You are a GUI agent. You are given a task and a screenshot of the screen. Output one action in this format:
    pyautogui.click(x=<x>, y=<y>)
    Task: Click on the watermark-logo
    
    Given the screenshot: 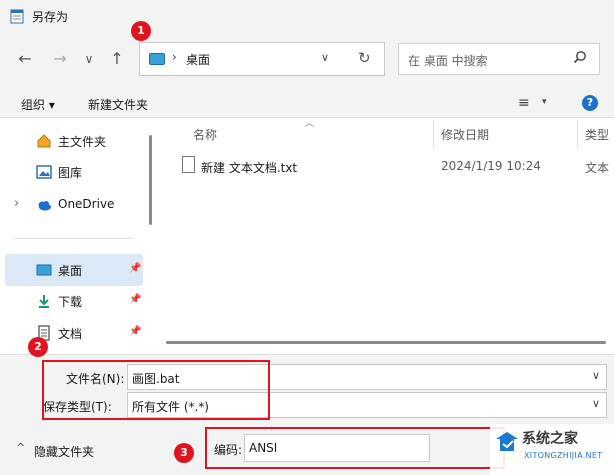 What is the action you would take?
    pyautogui.click(x=507, y=441)
    